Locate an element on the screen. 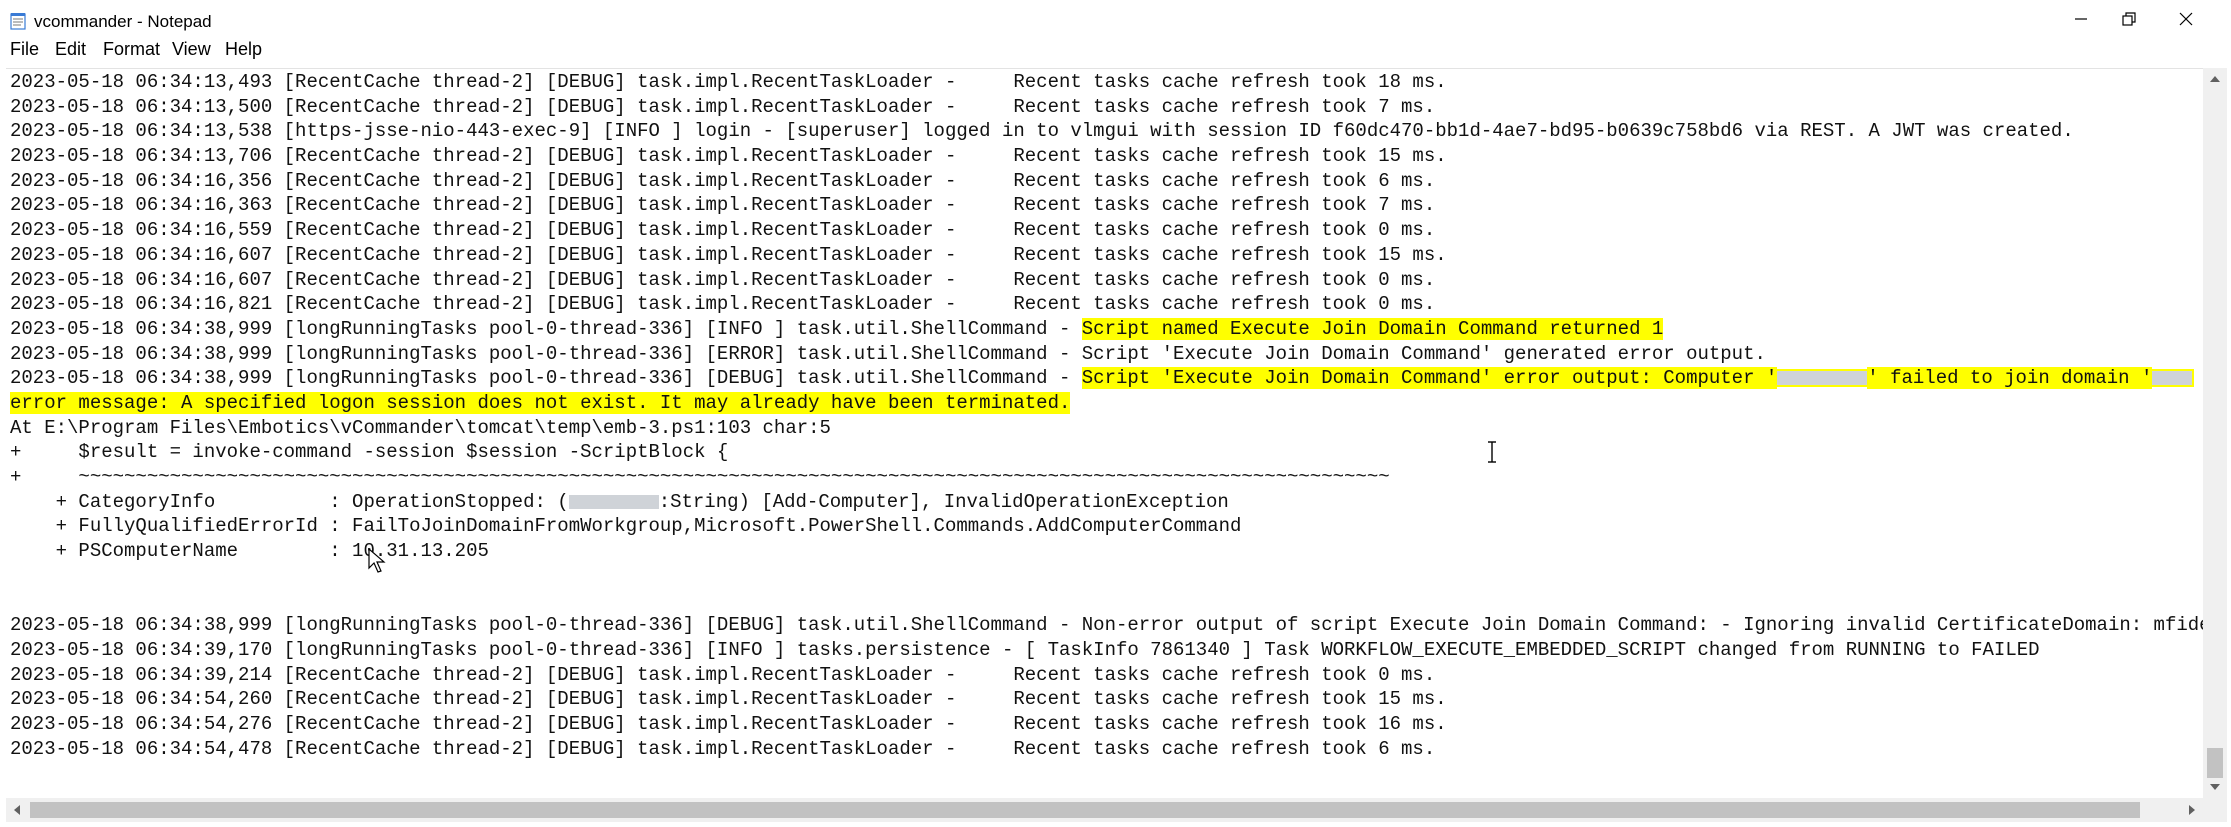 Image resolution: width=2231 pixels, height=827 pixels. scroll-down-icon is located at coordinates (2215, 787).